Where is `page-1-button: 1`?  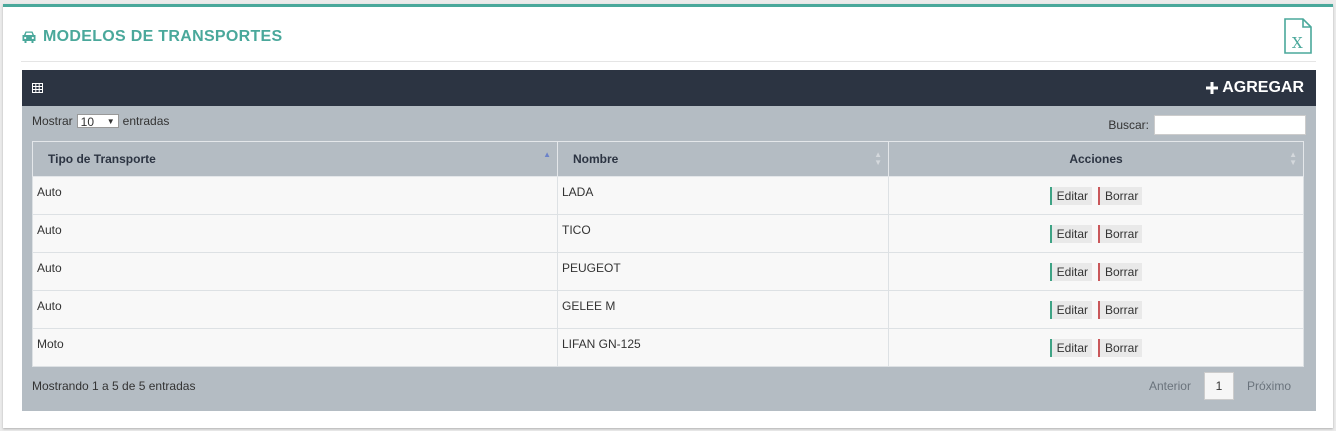 page-1-button: 1 is located at coordinates (1218, 386).